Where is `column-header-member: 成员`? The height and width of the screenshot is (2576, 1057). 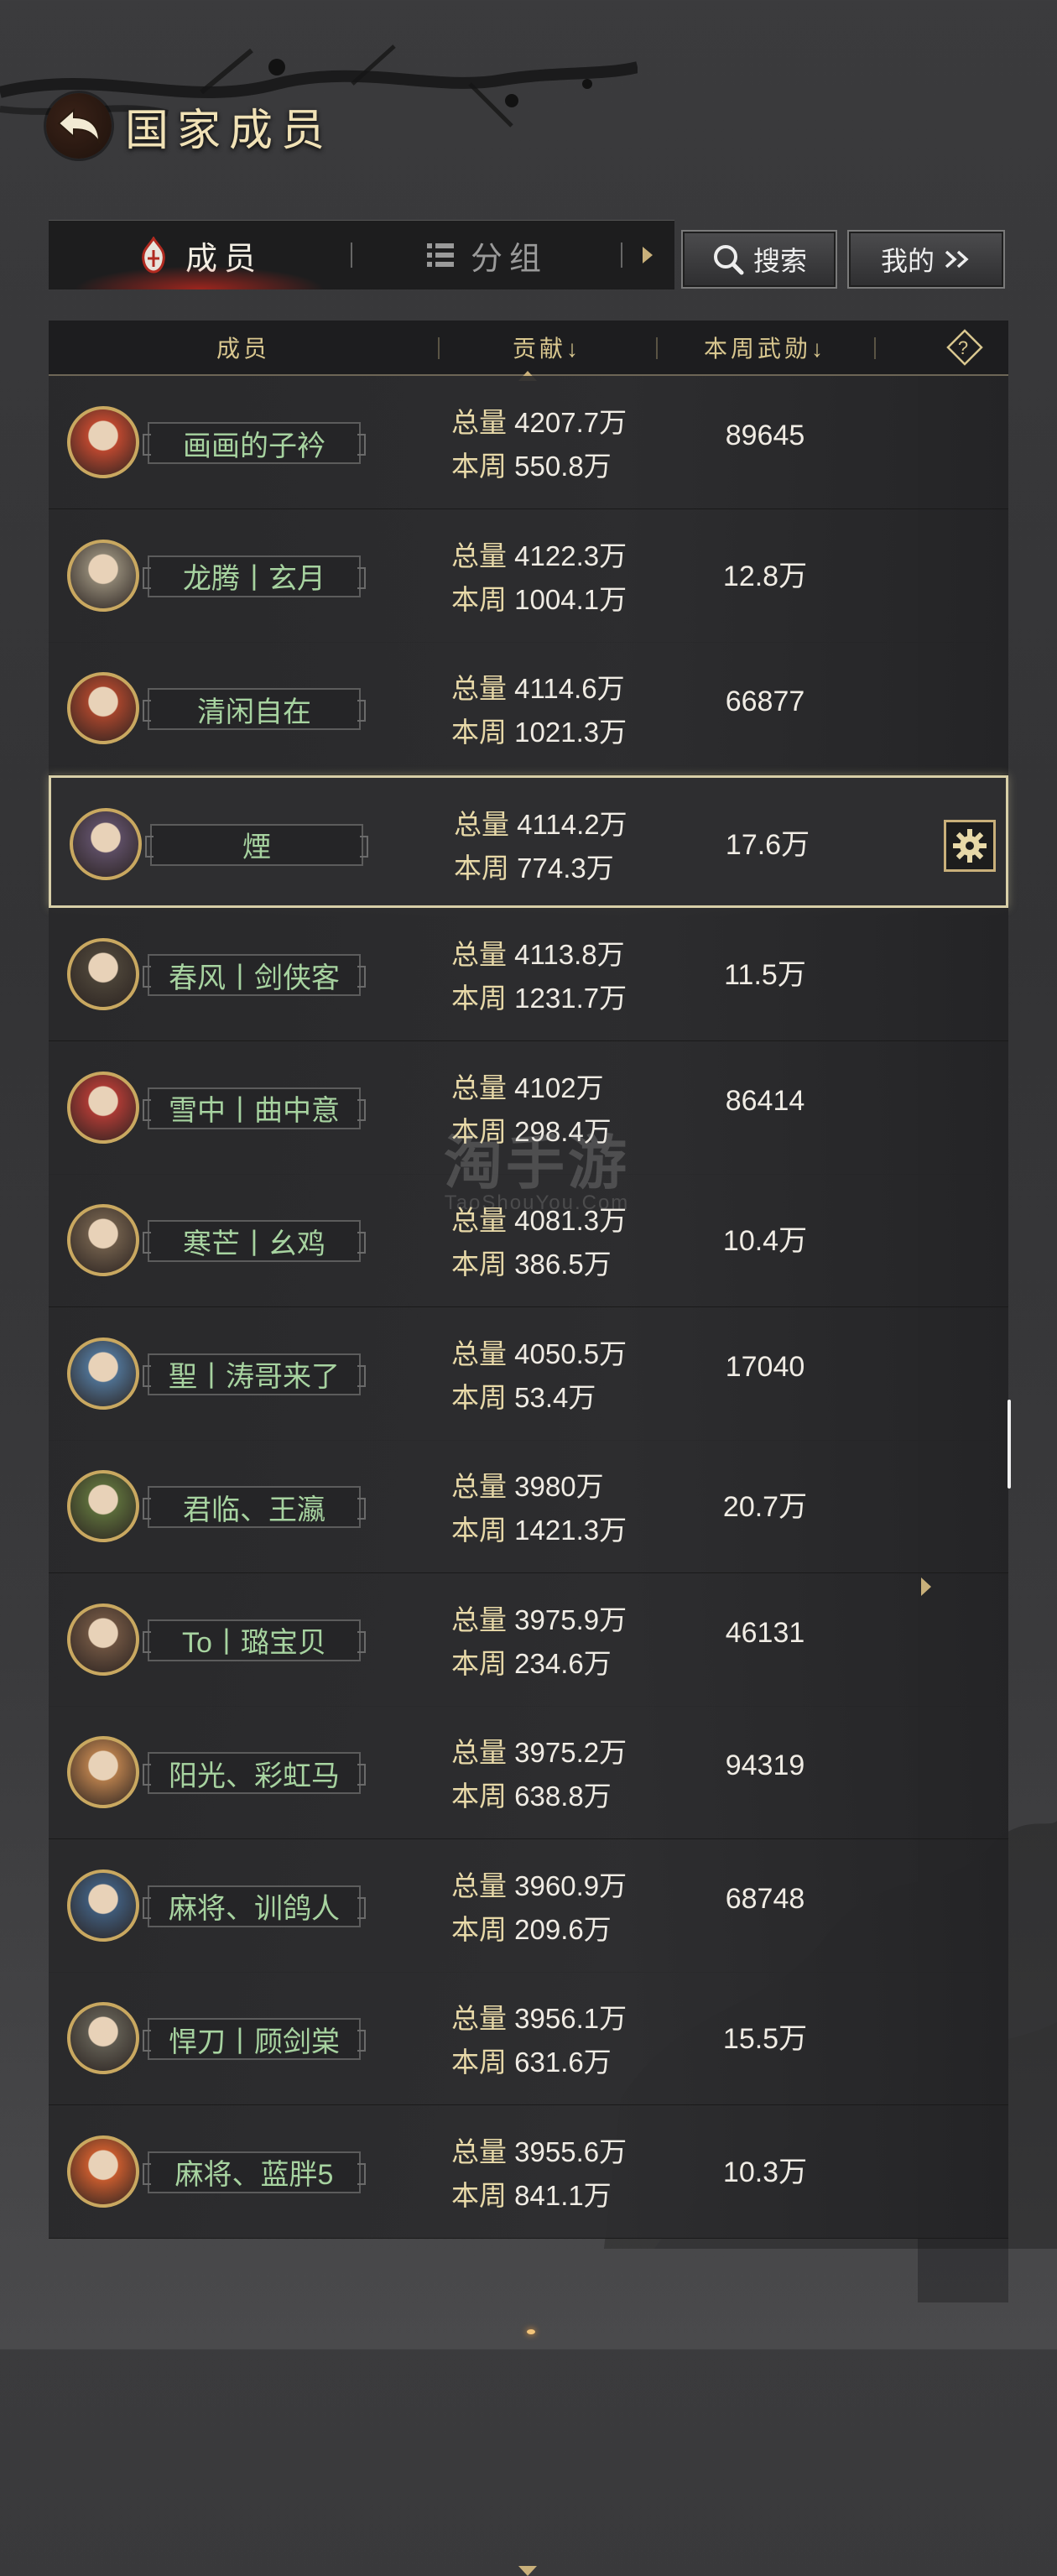
column-header-member: 成员 is located at coordinates (244, 347).